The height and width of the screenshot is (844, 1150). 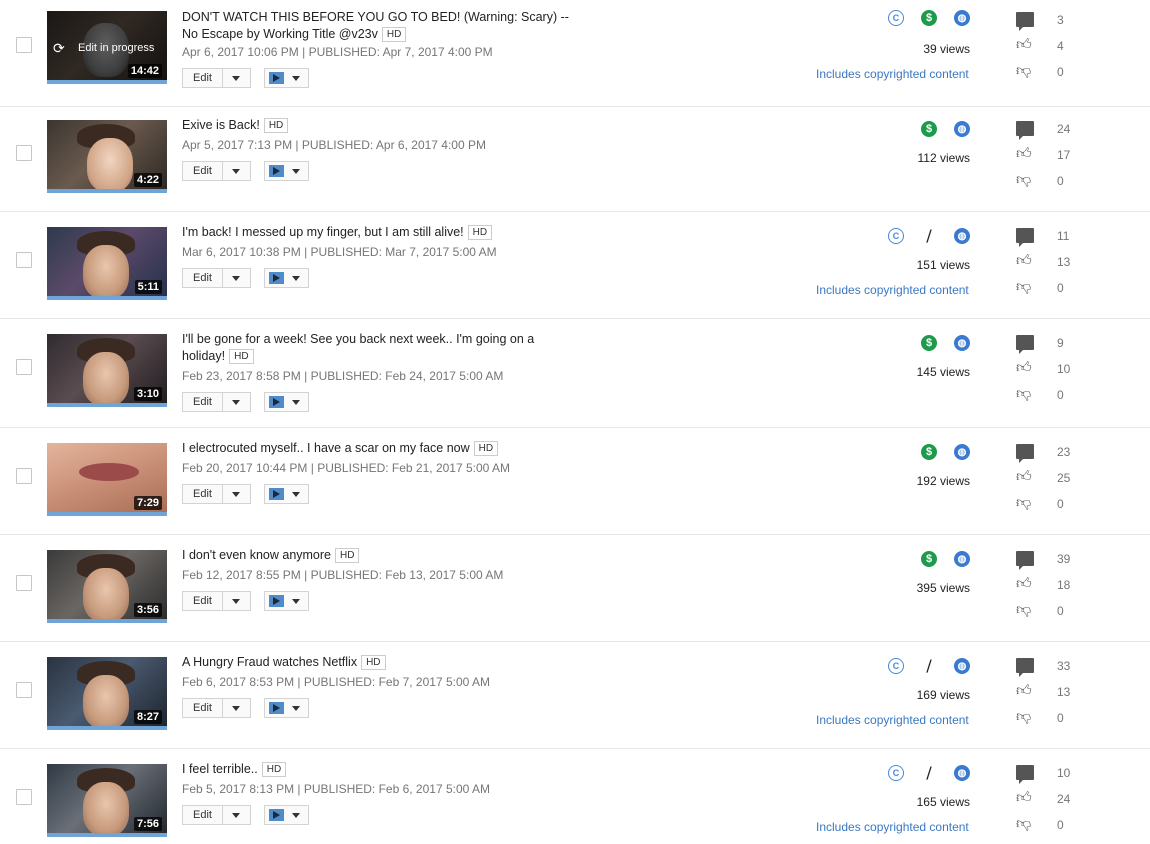 I want to click on view-count: 112 views, so click(x=920, y=158).